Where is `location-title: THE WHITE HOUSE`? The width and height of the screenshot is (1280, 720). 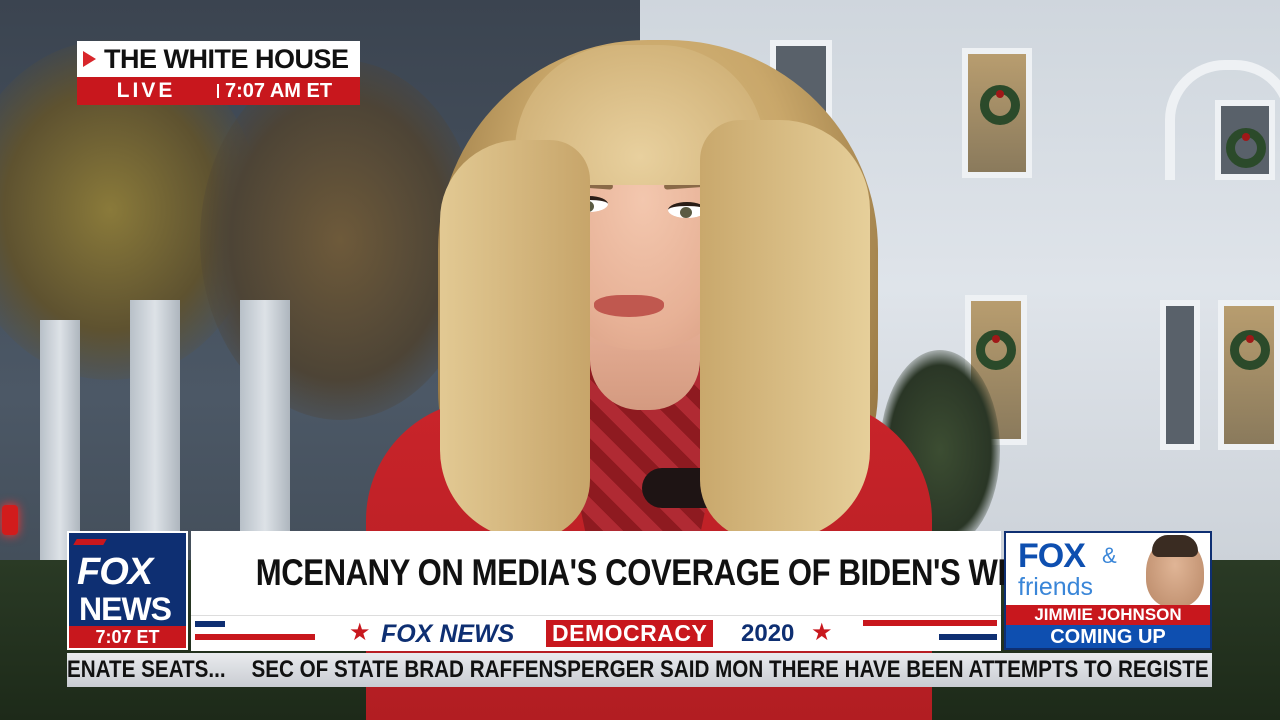 location-title: THE WHITE HOUSE is located at coordinates (226, 59).